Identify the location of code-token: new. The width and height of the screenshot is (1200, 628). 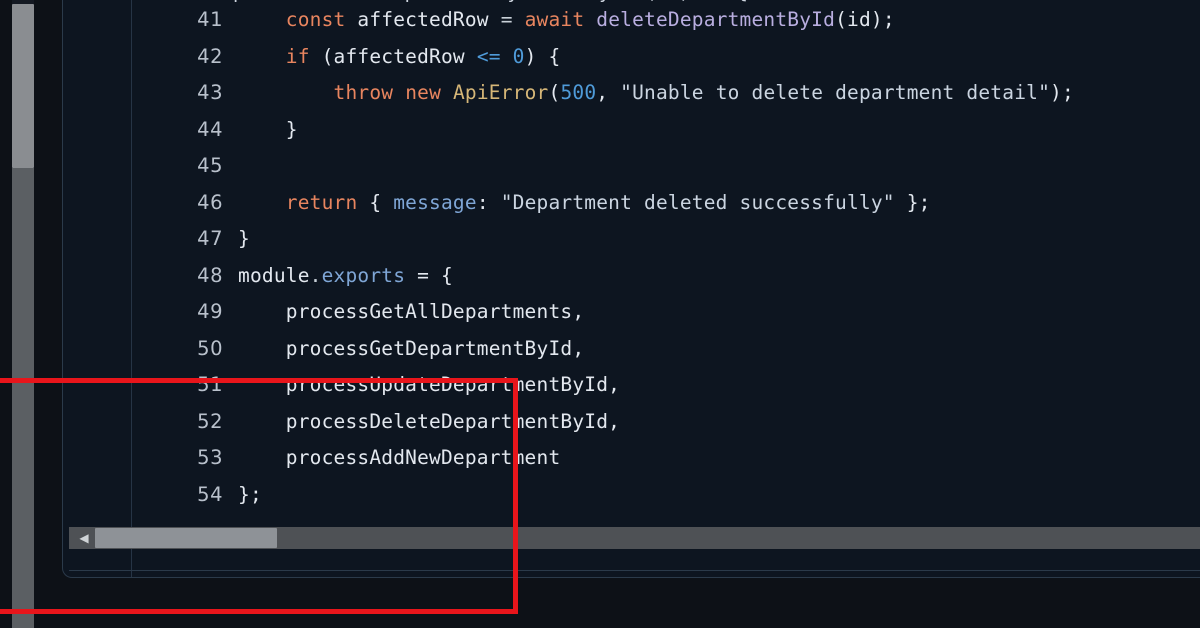
(423, 92).